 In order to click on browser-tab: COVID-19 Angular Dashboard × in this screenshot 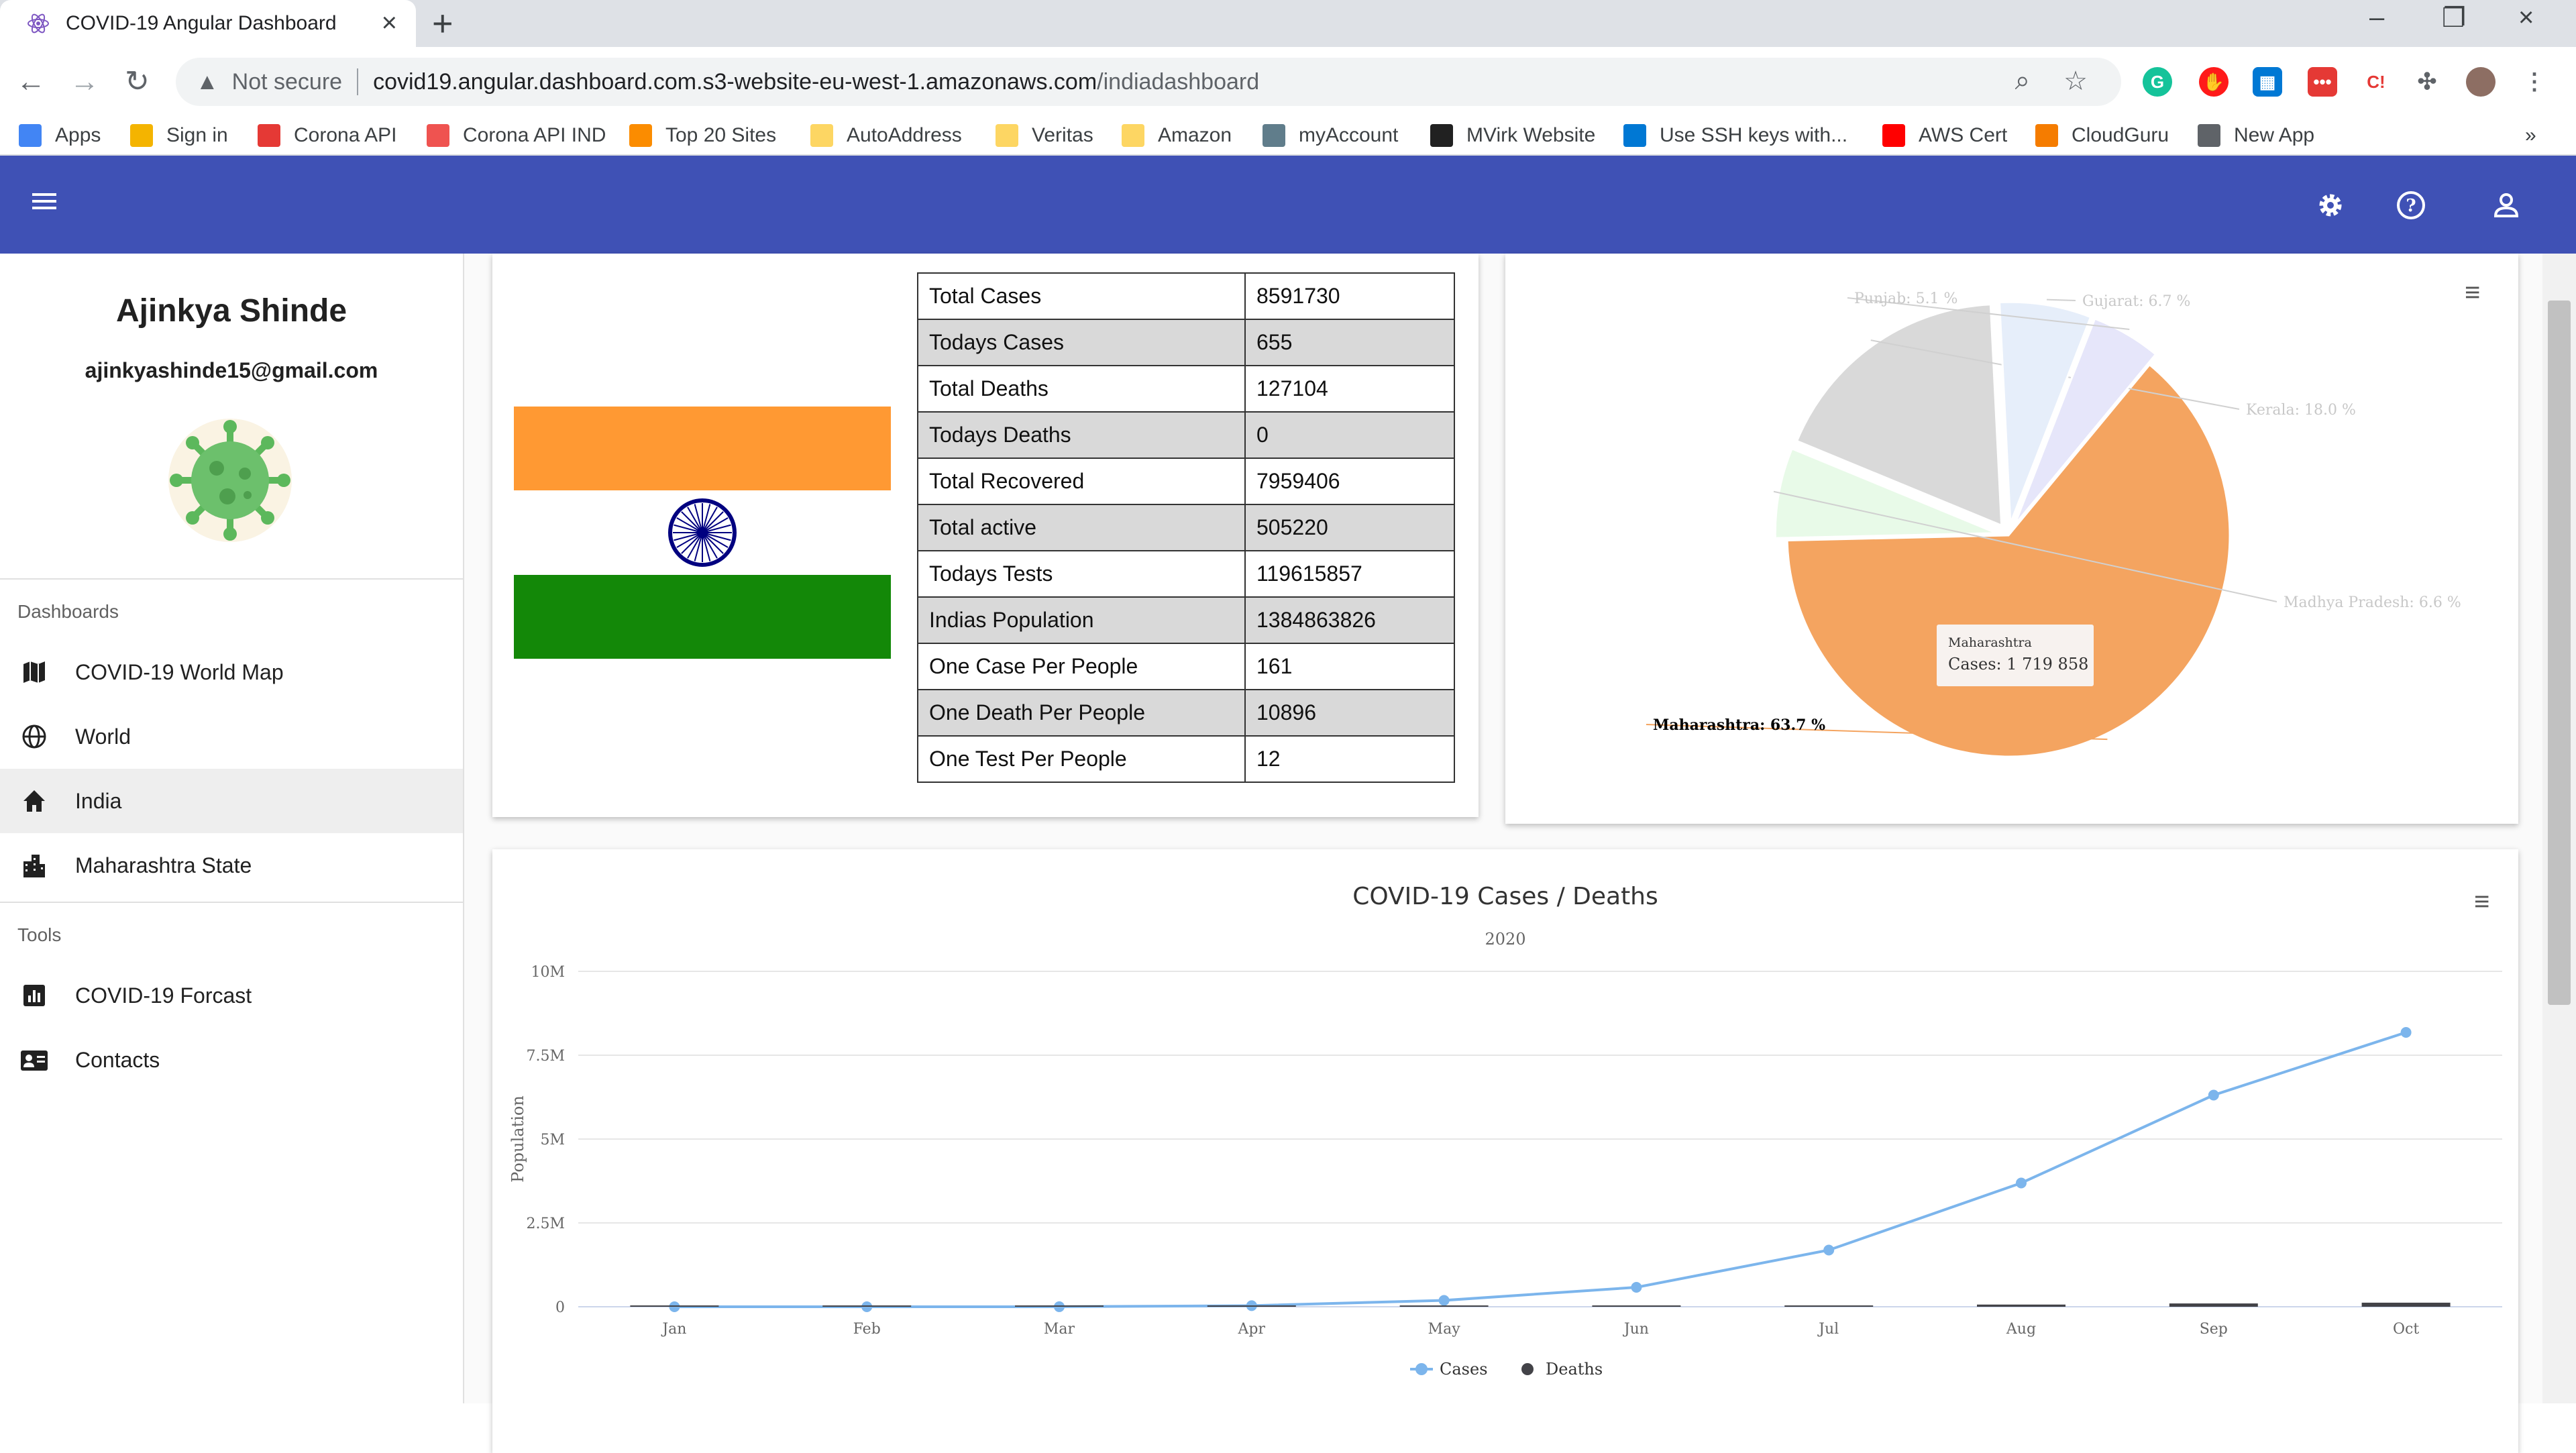, I will do `click(208, 24)`.